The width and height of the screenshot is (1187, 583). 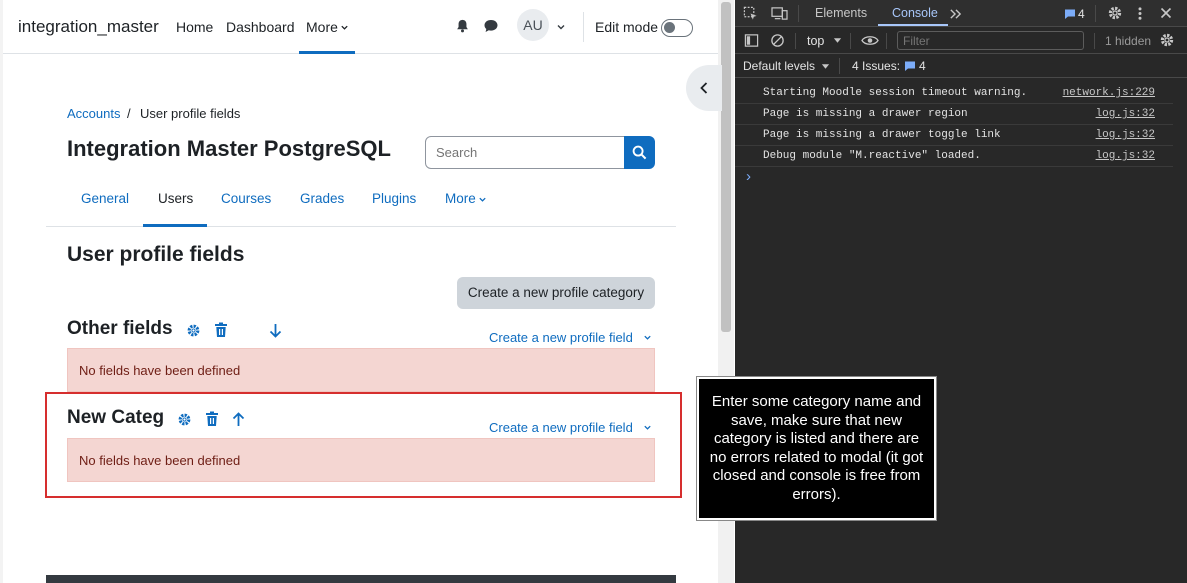 What do you see at coordinates (120, 328) in the screenshot?
I see `category-title: Other fields` at bounding box center [120, 328].